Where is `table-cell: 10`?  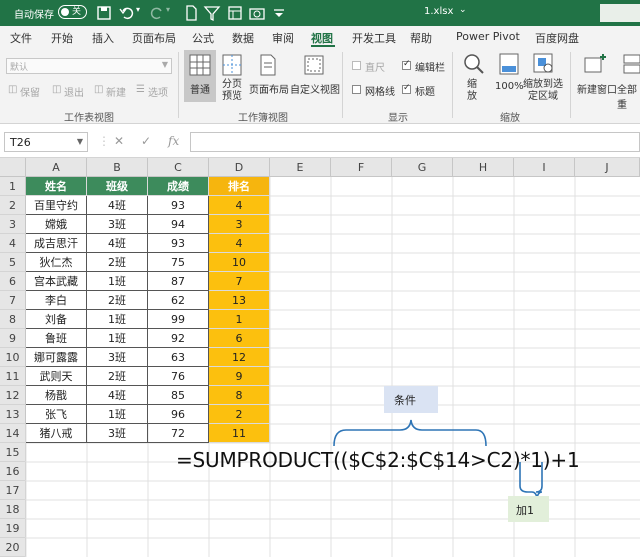 table-cell: 10 is located at coordinates (239, 262).